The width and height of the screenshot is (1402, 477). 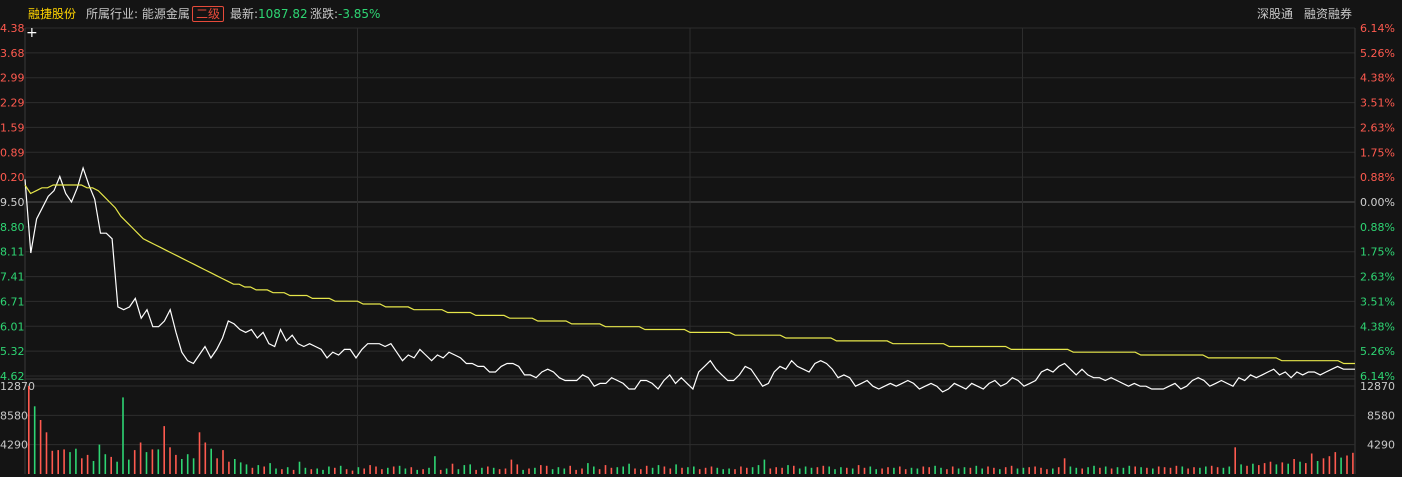 What do you see at coordinates (12, 351) in the screenshot?
I see `left-tick-label: 5.32` at bounding box center [12, 351].